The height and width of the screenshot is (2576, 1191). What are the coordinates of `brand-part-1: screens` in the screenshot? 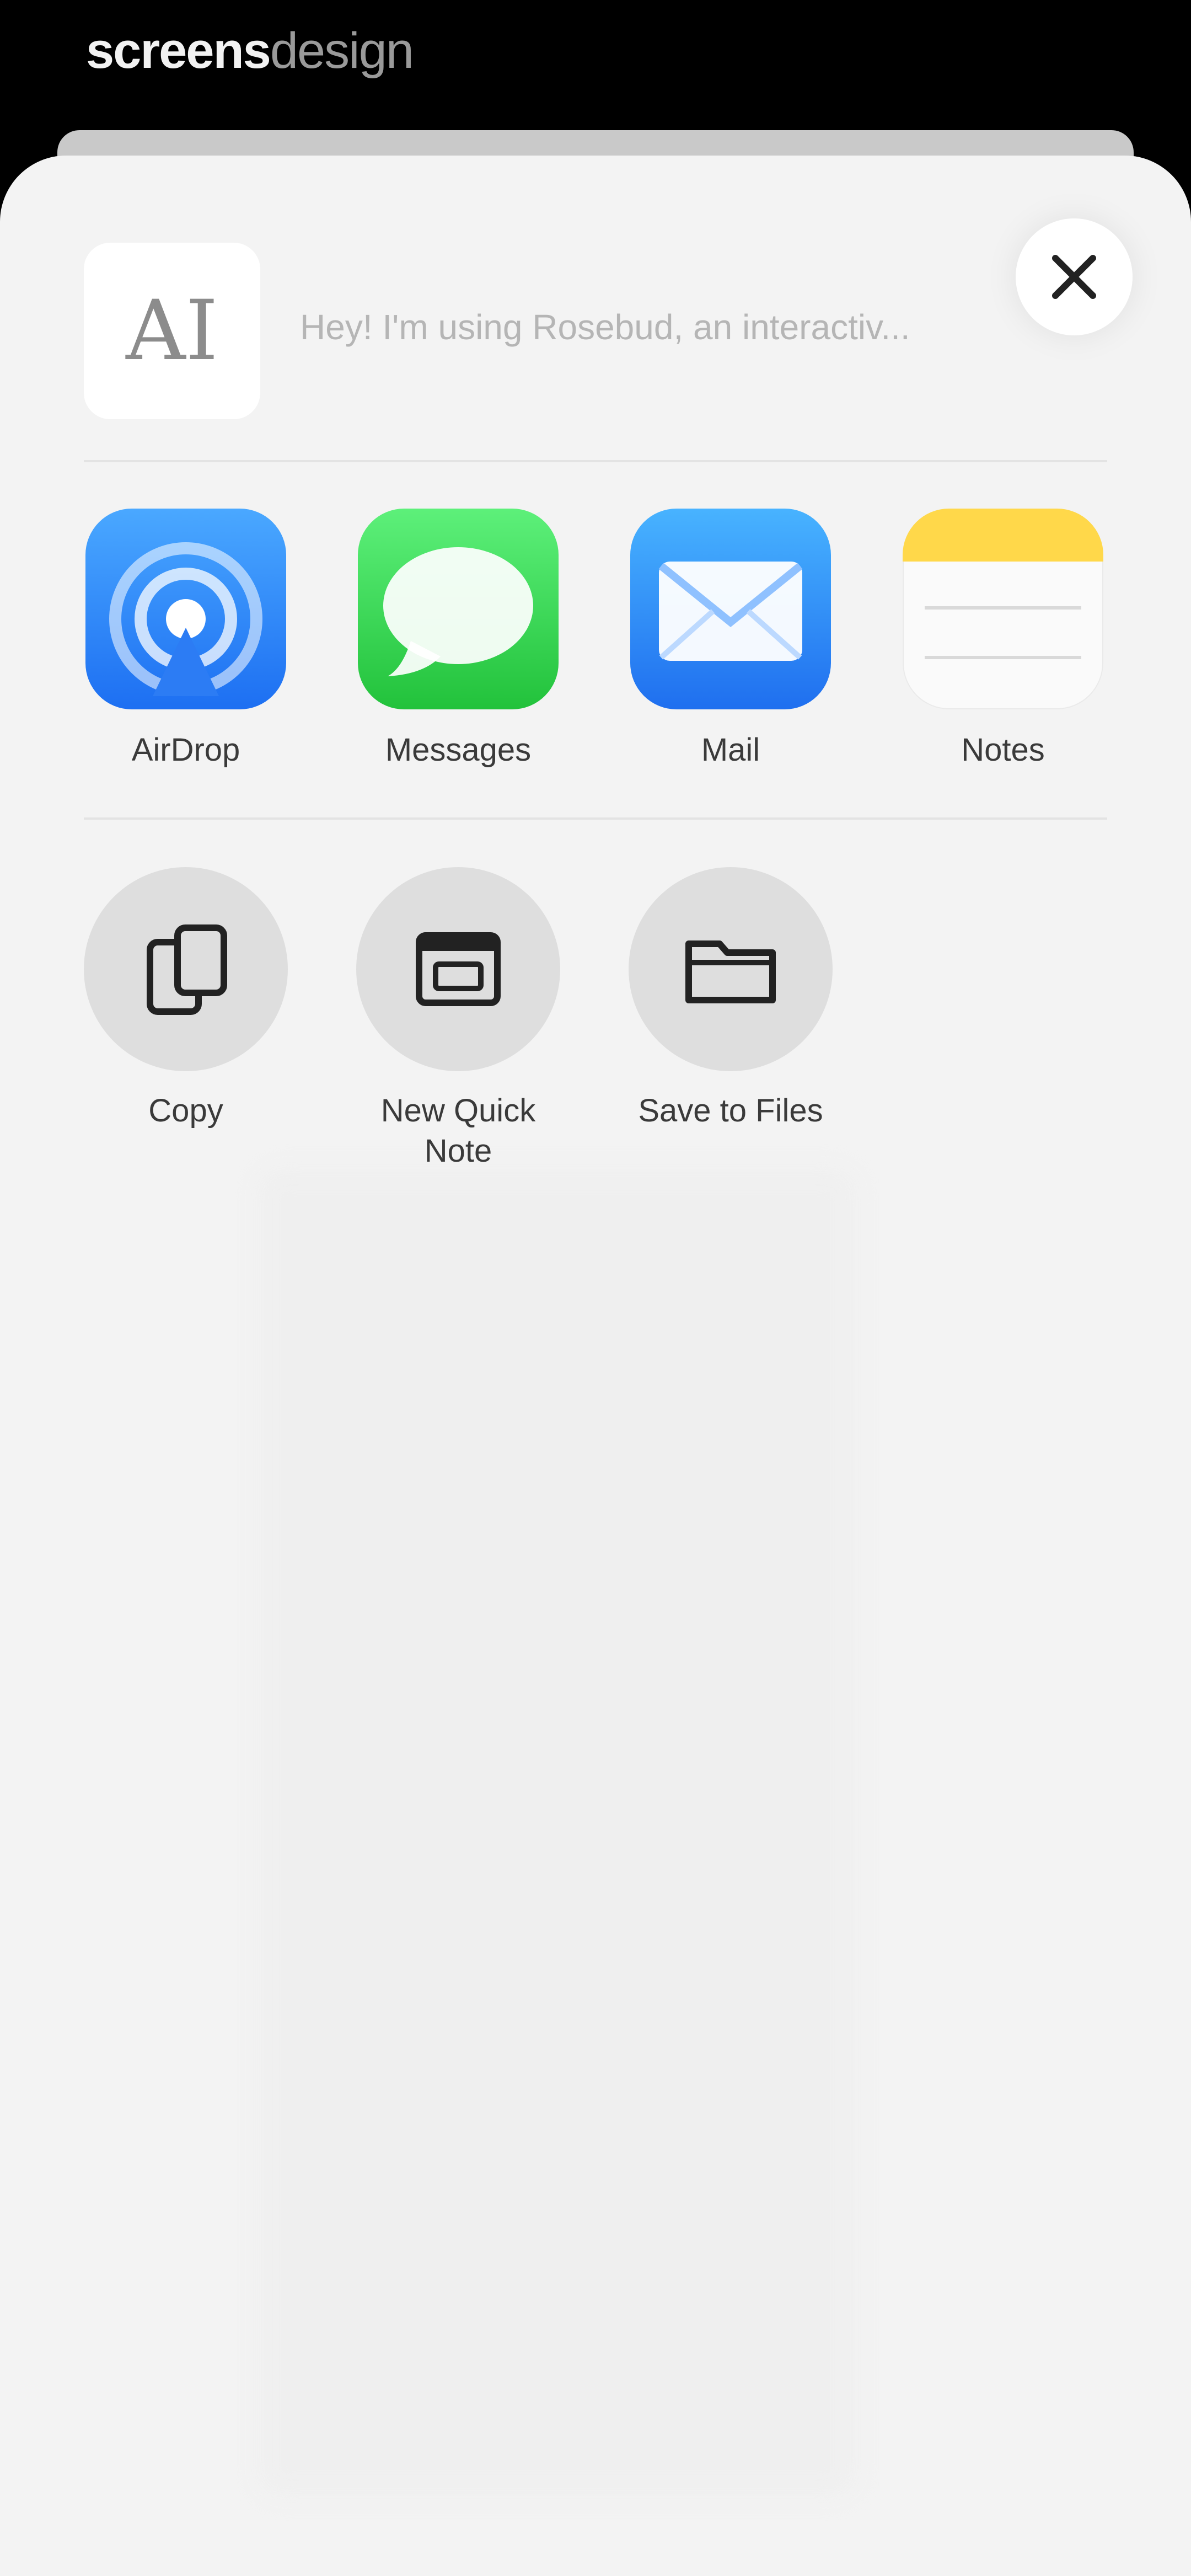 It's located at (179, 51).